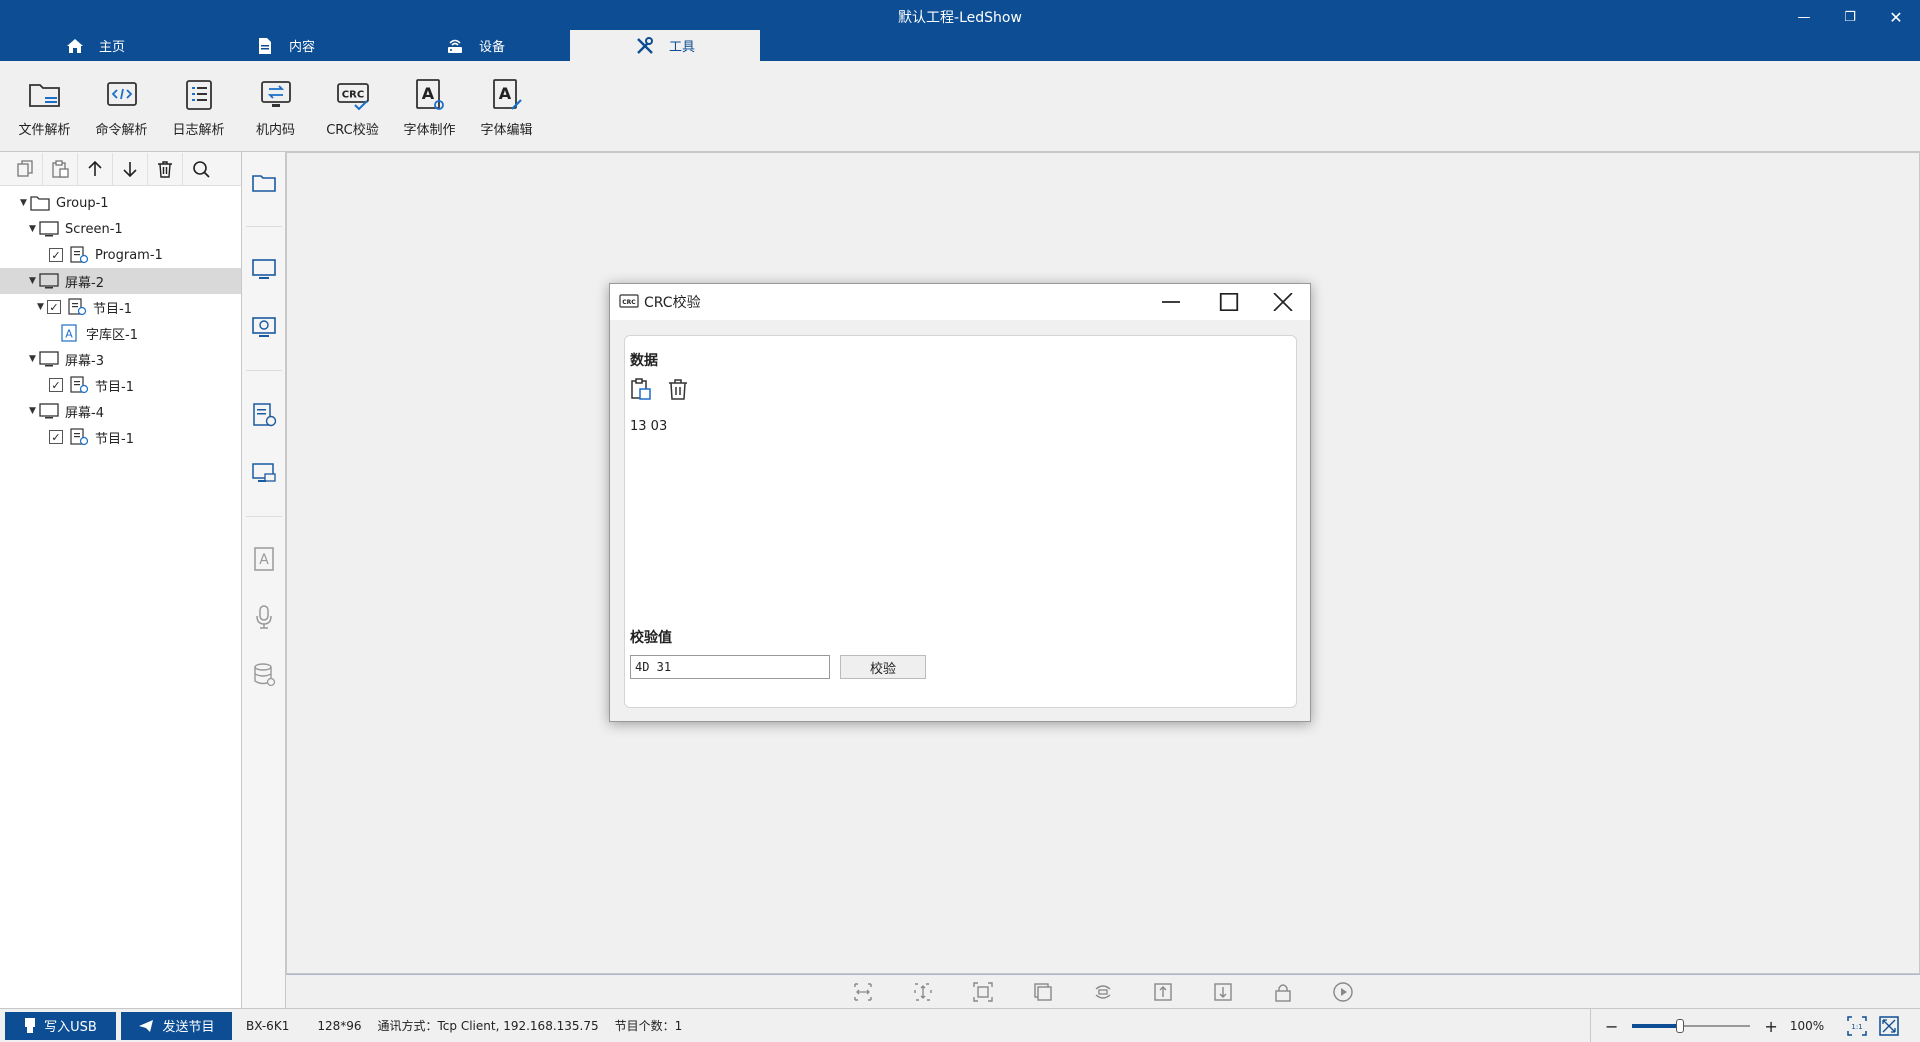  I want to click on send-program-button: 发送节目, so click(176, 1025).